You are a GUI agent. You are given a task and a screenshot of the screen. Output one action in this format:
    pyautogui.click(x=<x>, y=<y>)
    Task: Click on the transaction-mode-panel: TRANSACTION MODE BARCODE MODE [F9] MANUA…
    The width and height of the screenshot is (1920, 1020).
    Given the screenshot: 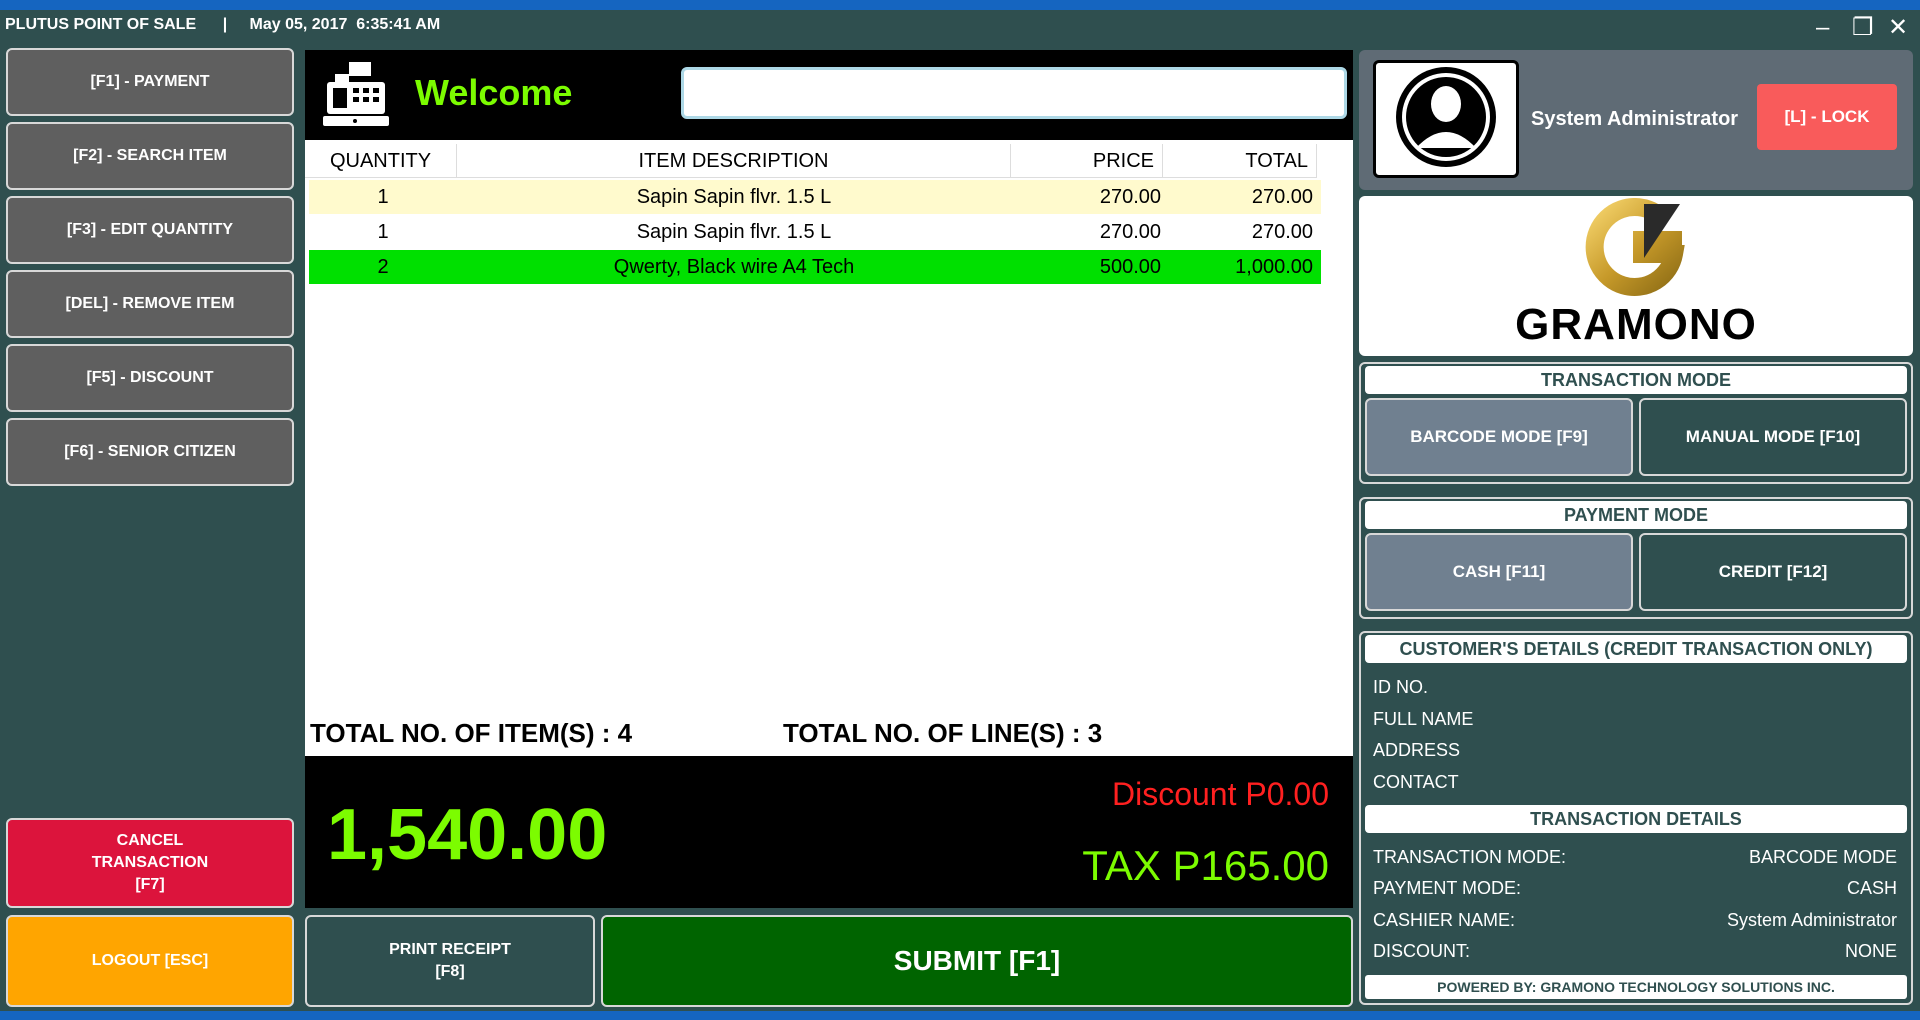 What is the action you would take?
    pyautogui.click(x=1636, y=423)
    